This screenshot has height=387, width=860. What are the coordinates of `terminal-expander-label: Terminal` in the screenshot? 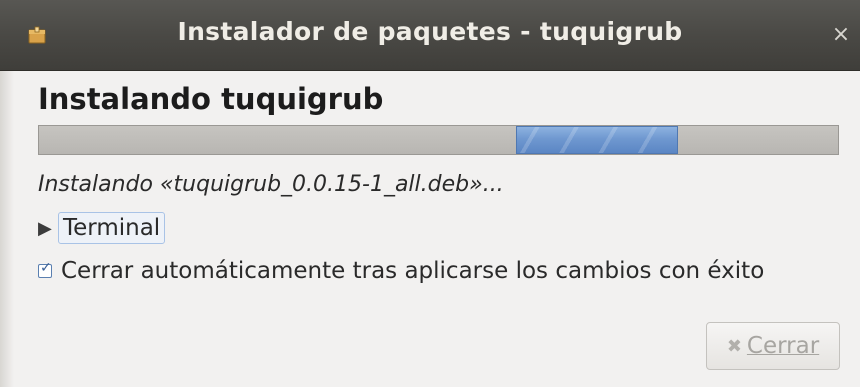 It's located at (112, 228).